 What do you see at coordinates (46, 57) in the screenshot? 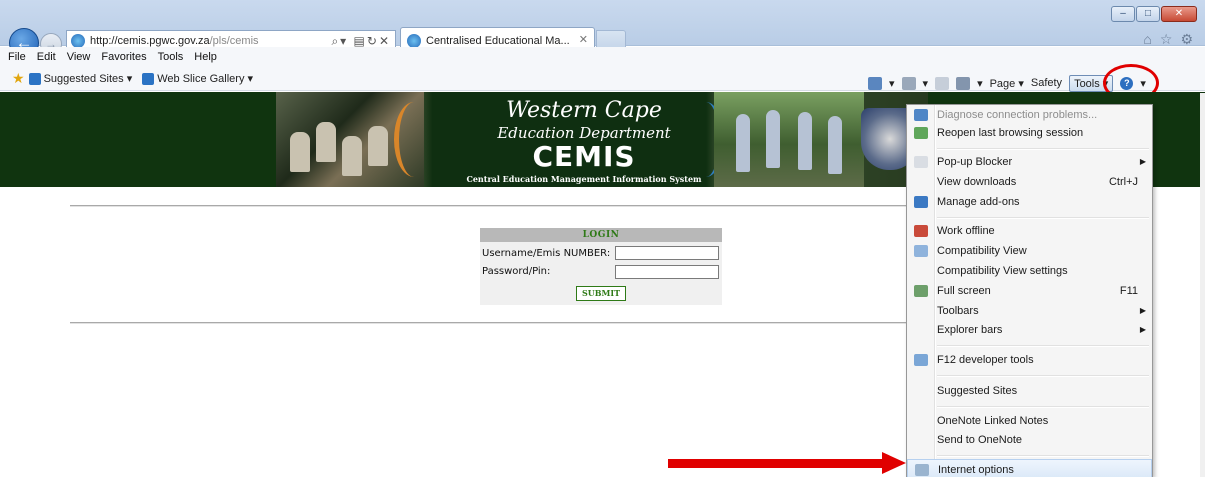
I see `menu-edit: Edit` at bounding box center [46, 57].